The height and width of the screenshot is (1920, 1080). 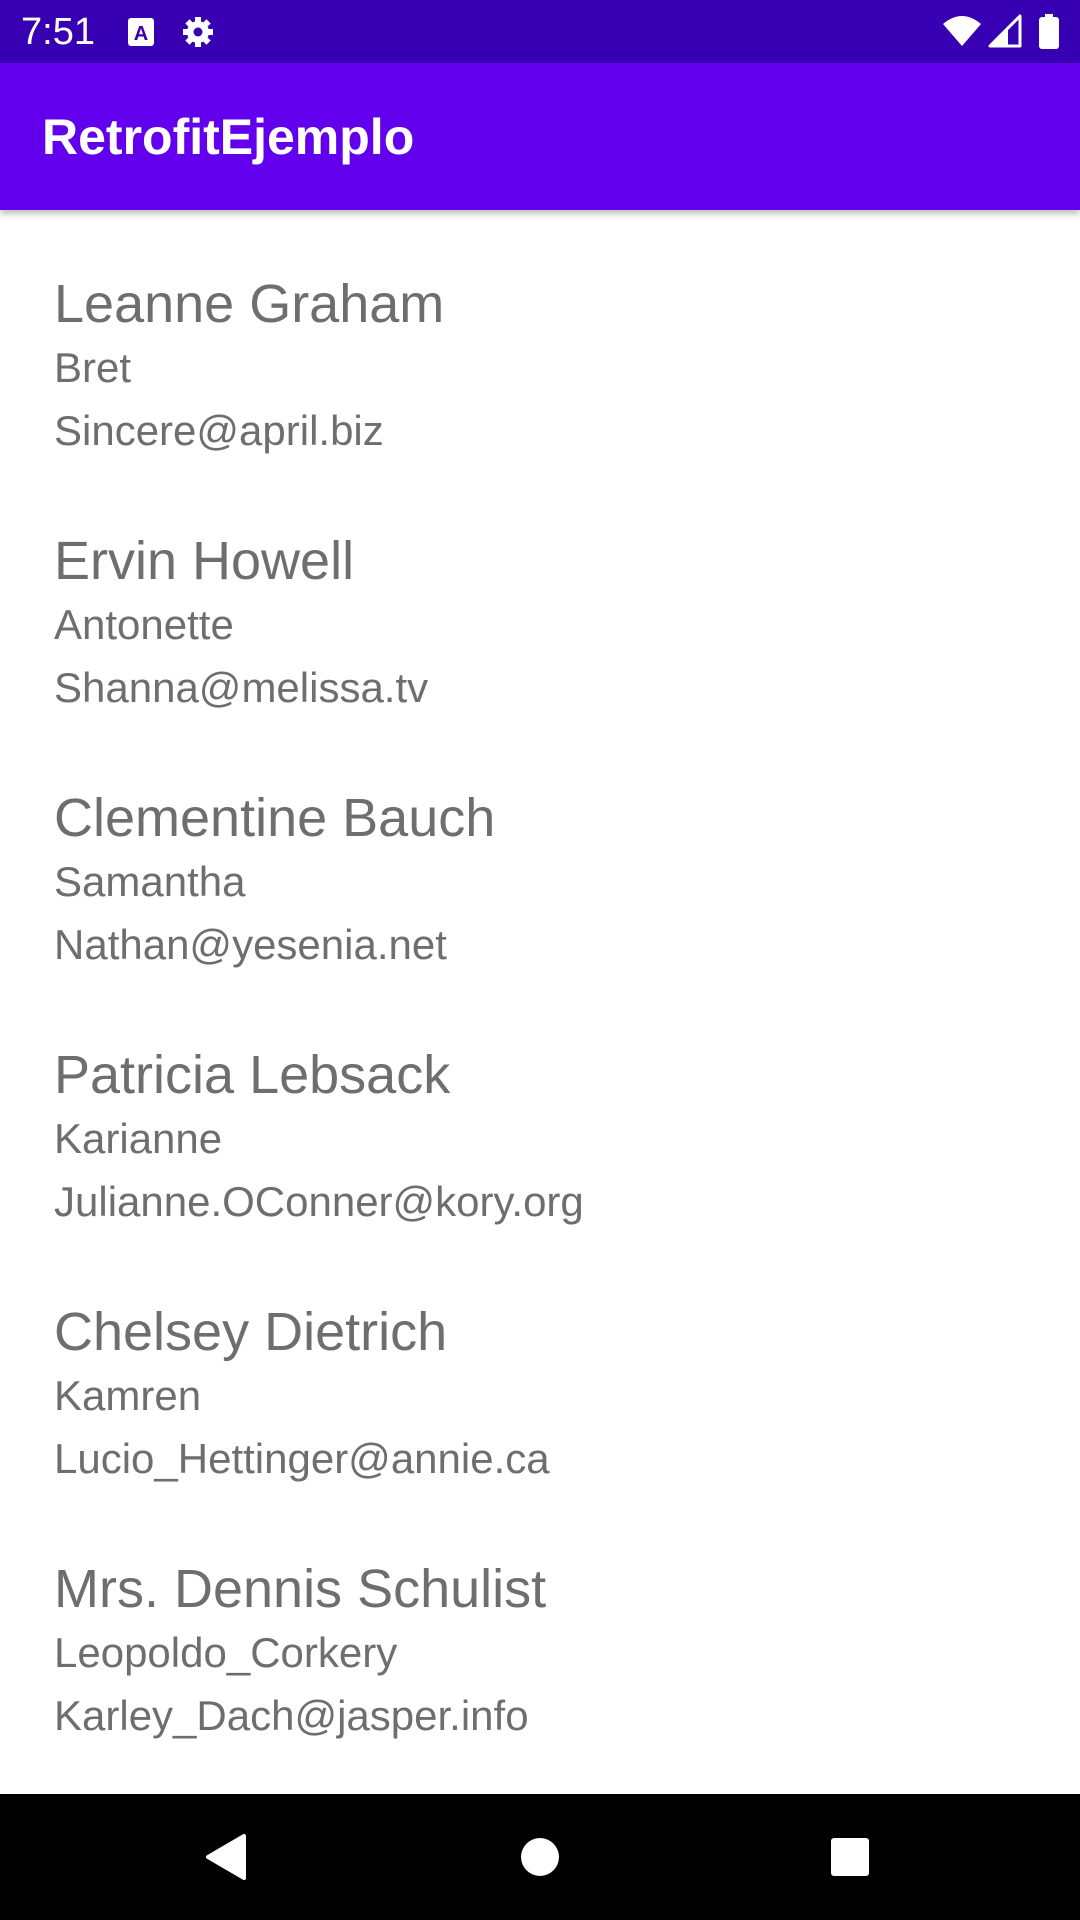 I want to click on home-icon, so click(x=540, y=1857).